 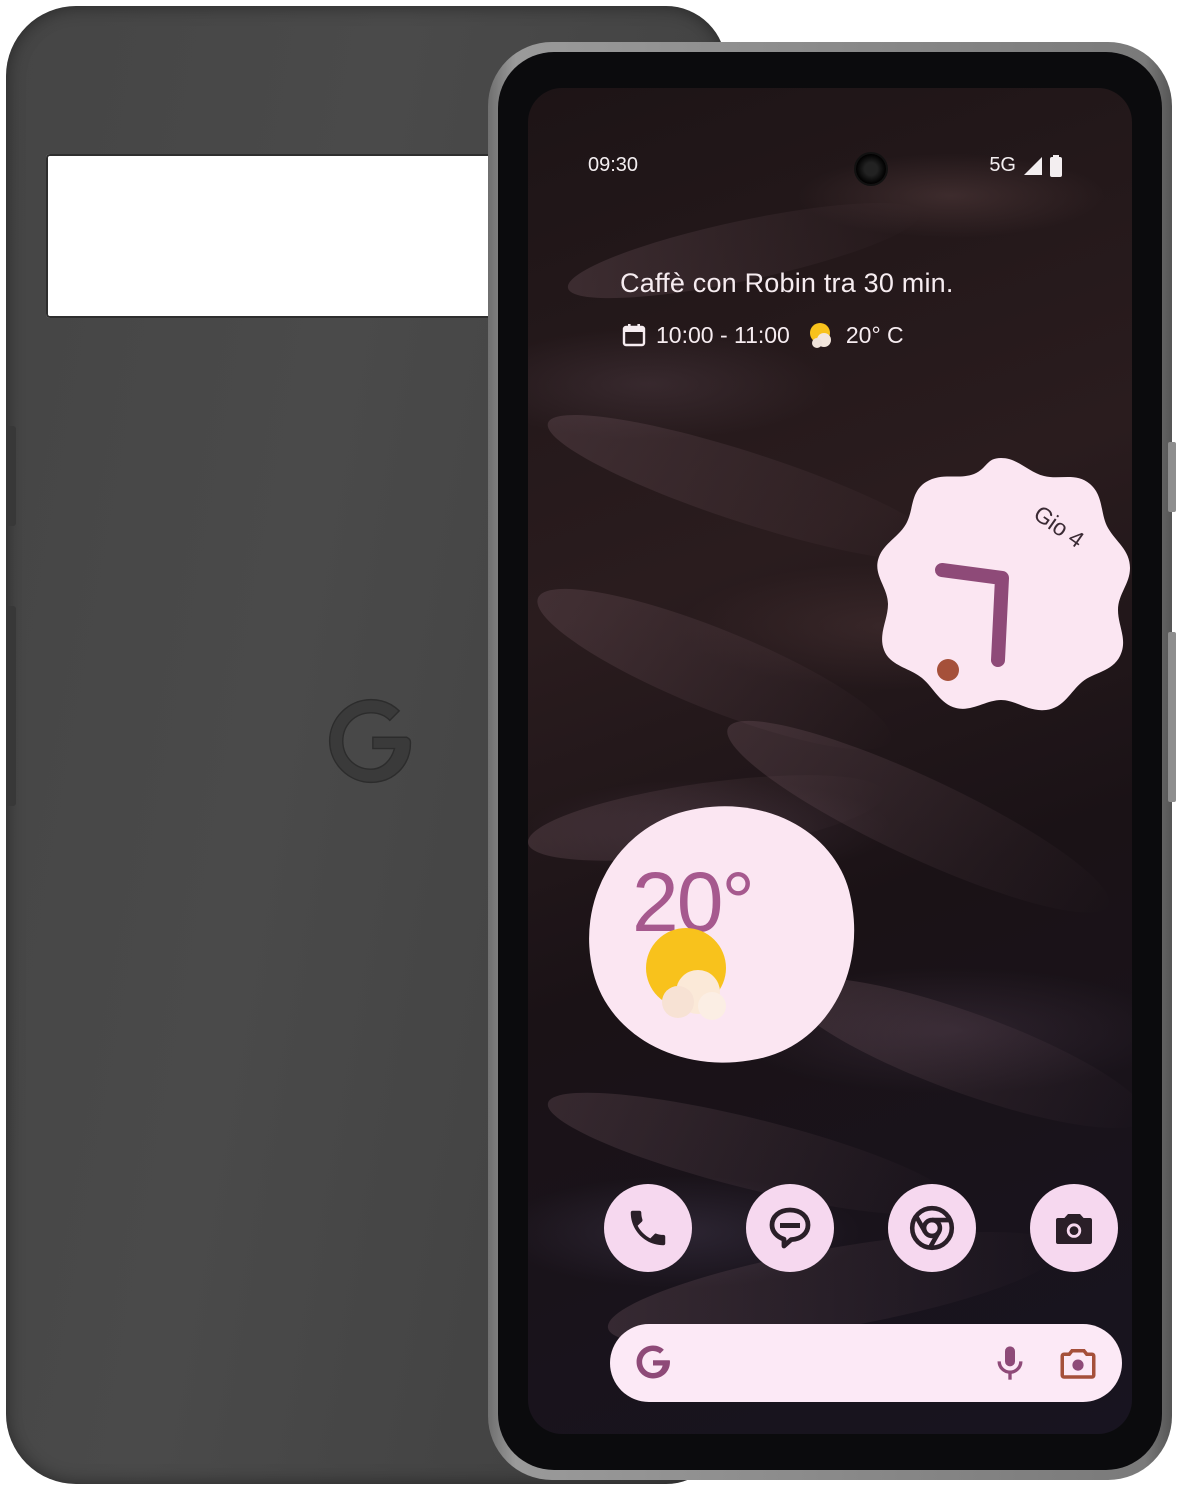 I want to click on battery-icon, so click(x=1056, y=165).